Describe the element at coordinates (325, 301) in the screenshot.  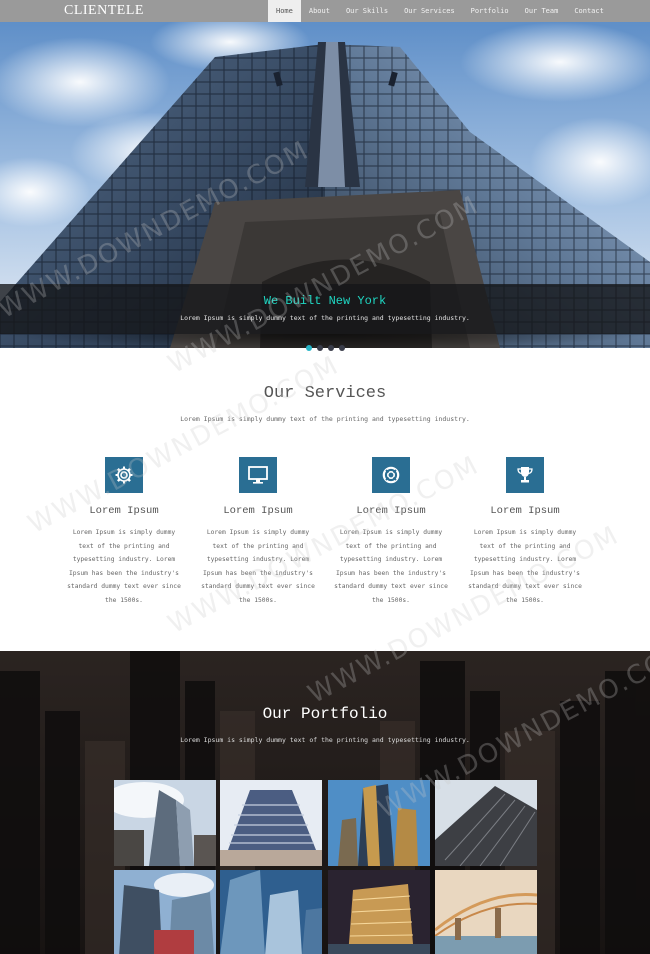
I see `hero-title: We Built New York` at that location.